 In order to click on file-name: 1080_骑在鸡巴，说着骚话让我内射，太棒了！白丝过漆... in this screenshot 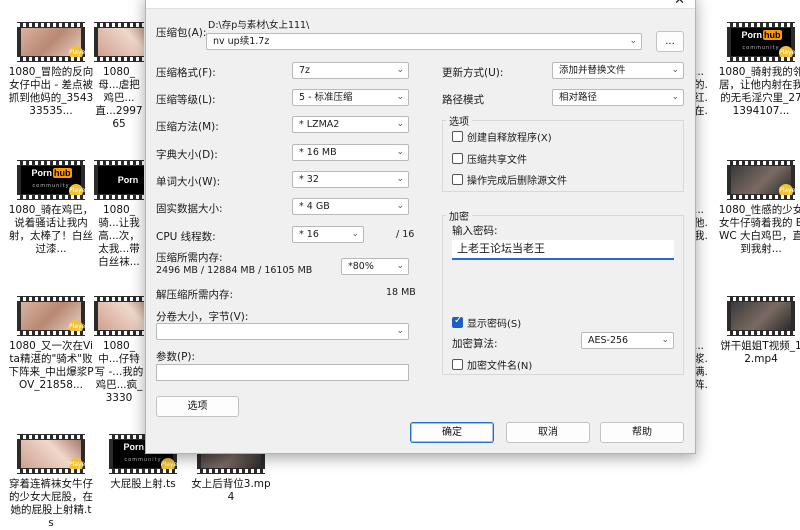, I will do `click(51, 229)`.